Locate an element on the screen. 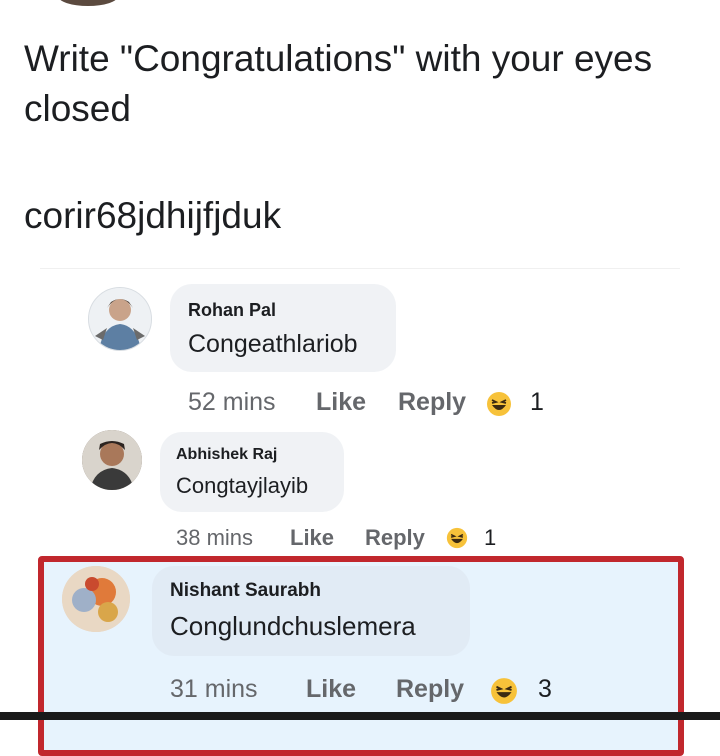 Image resolution: width=720 pixels, height=756 pixels. comment-author: Nishant Saurabh is located at coordinates (245, 591).